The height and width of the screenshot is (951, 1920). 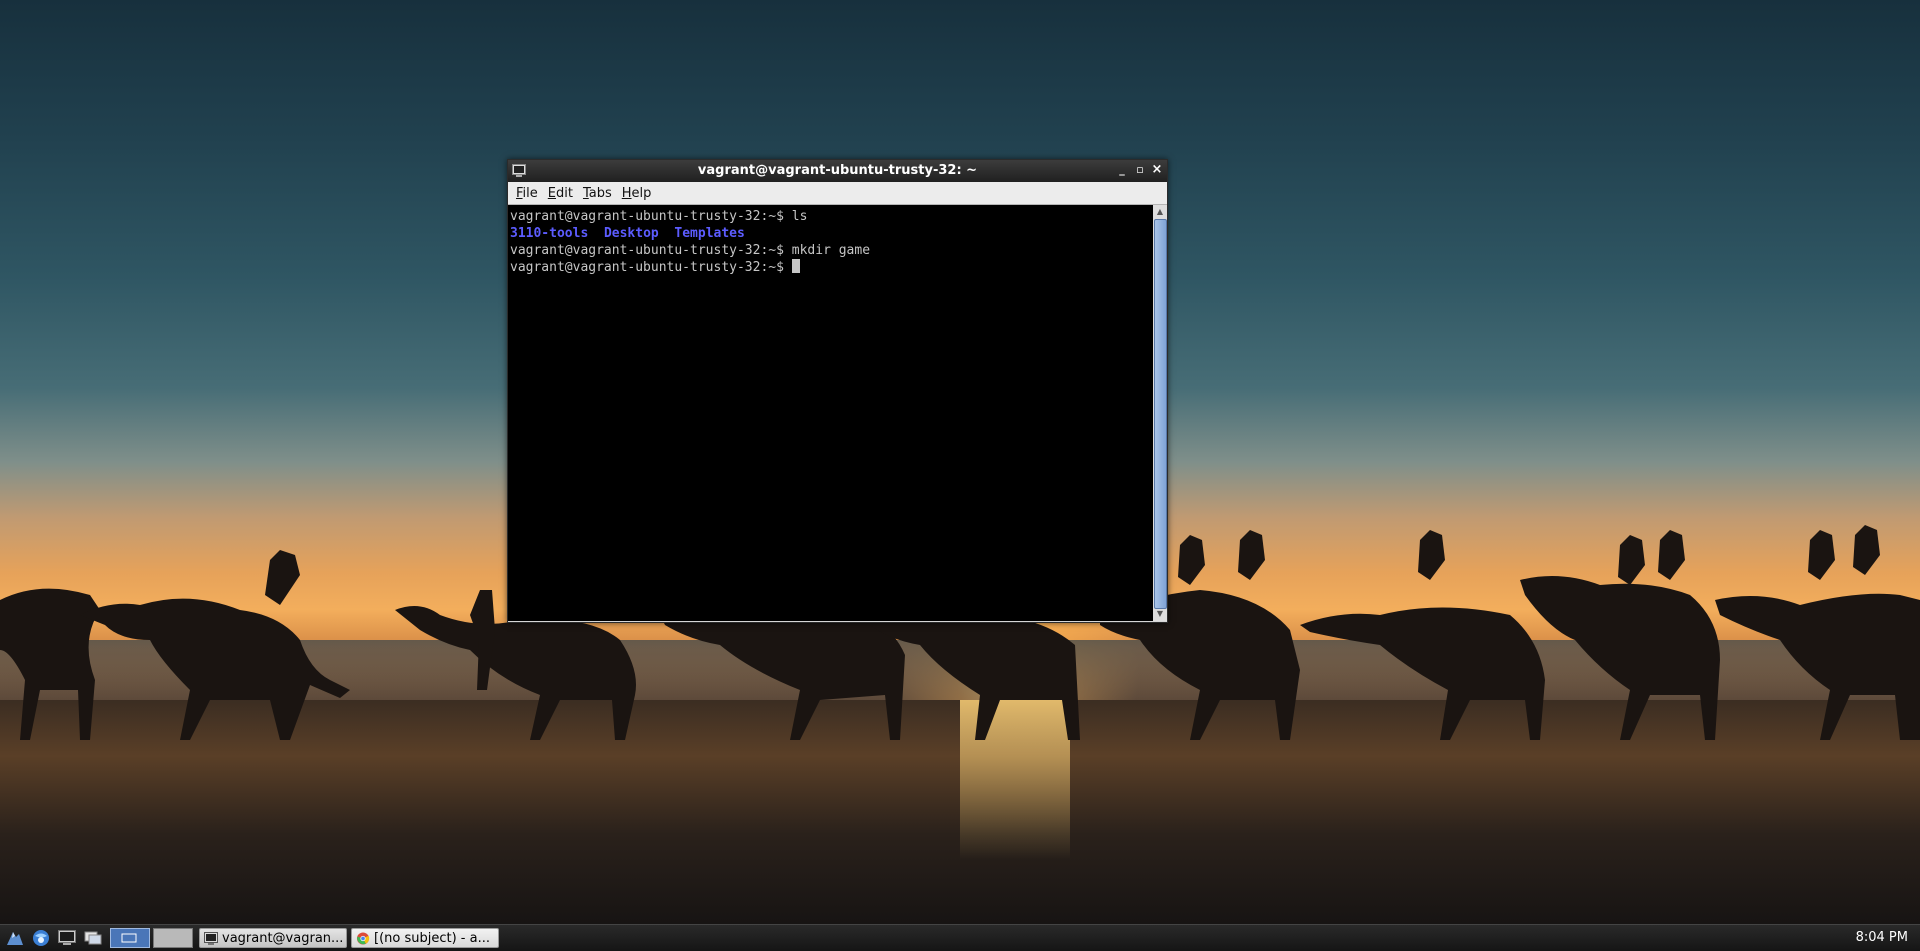 What do you see at coordinates (597, 193) in the screenshot?
I see `menu-tabs: Tabs` at bounding box center [597, 193].